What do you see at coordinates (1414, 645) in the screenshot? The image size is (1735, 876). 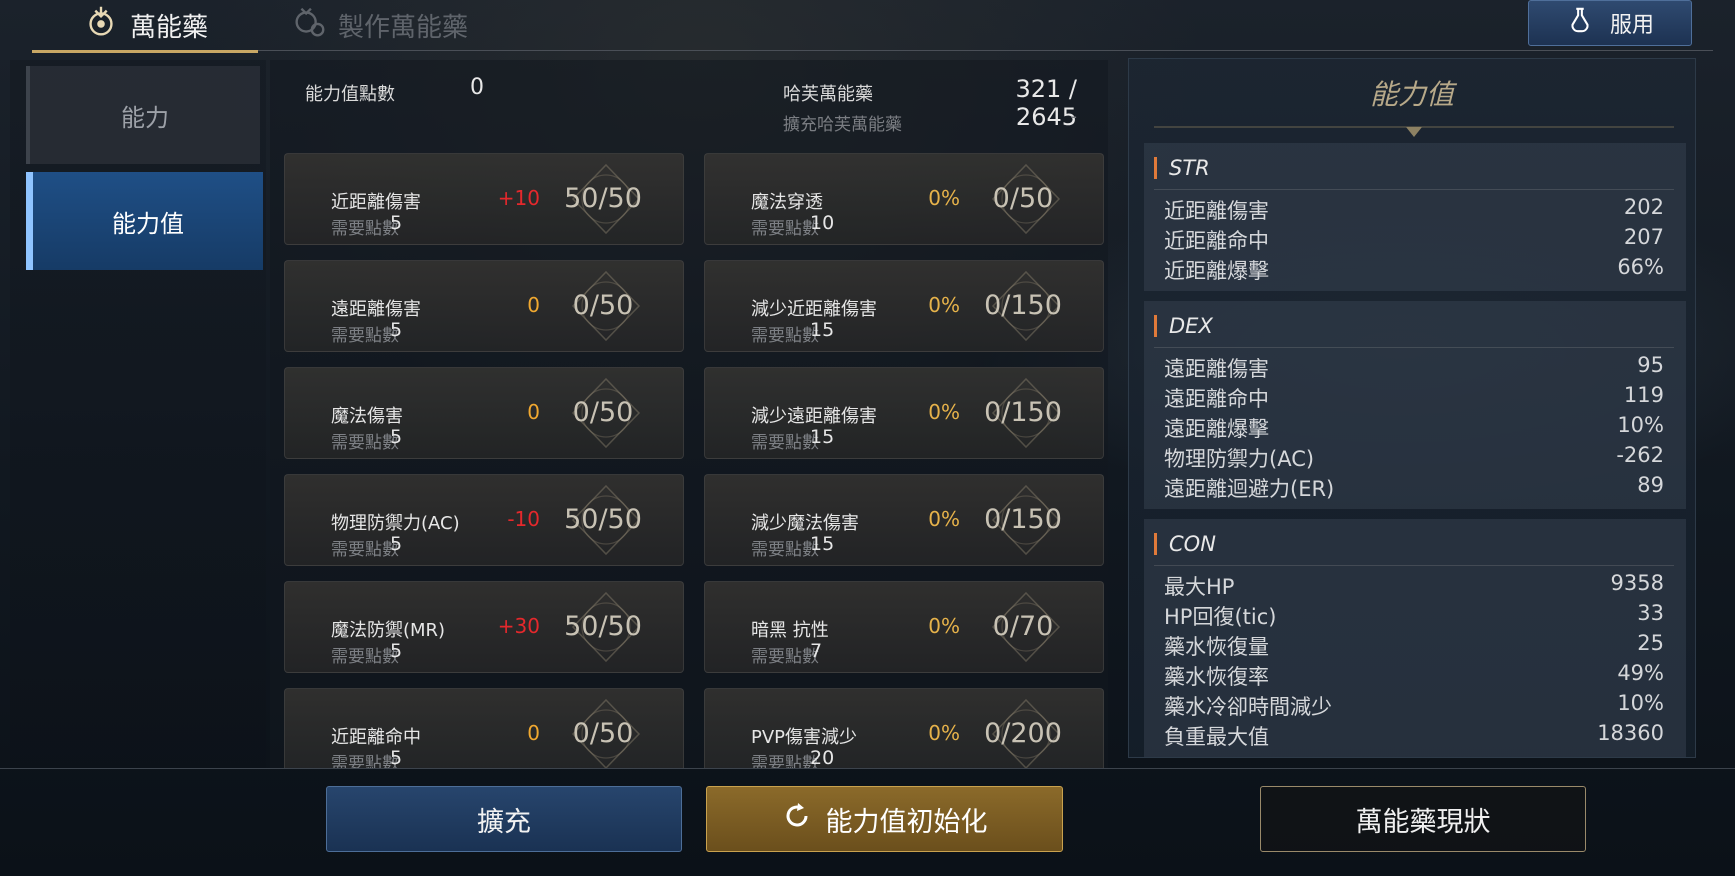 I see `stat-row: 藥水恢復量 25` at bounding box center [1414, 645].